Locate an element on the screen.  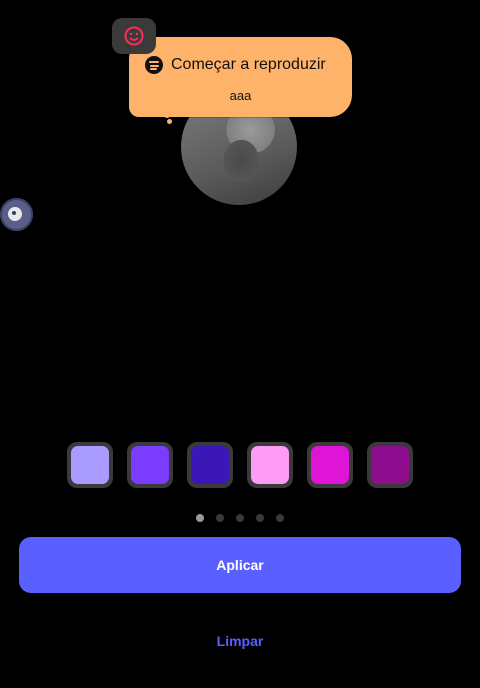
eye-icon is located at coordinates (15, 214).